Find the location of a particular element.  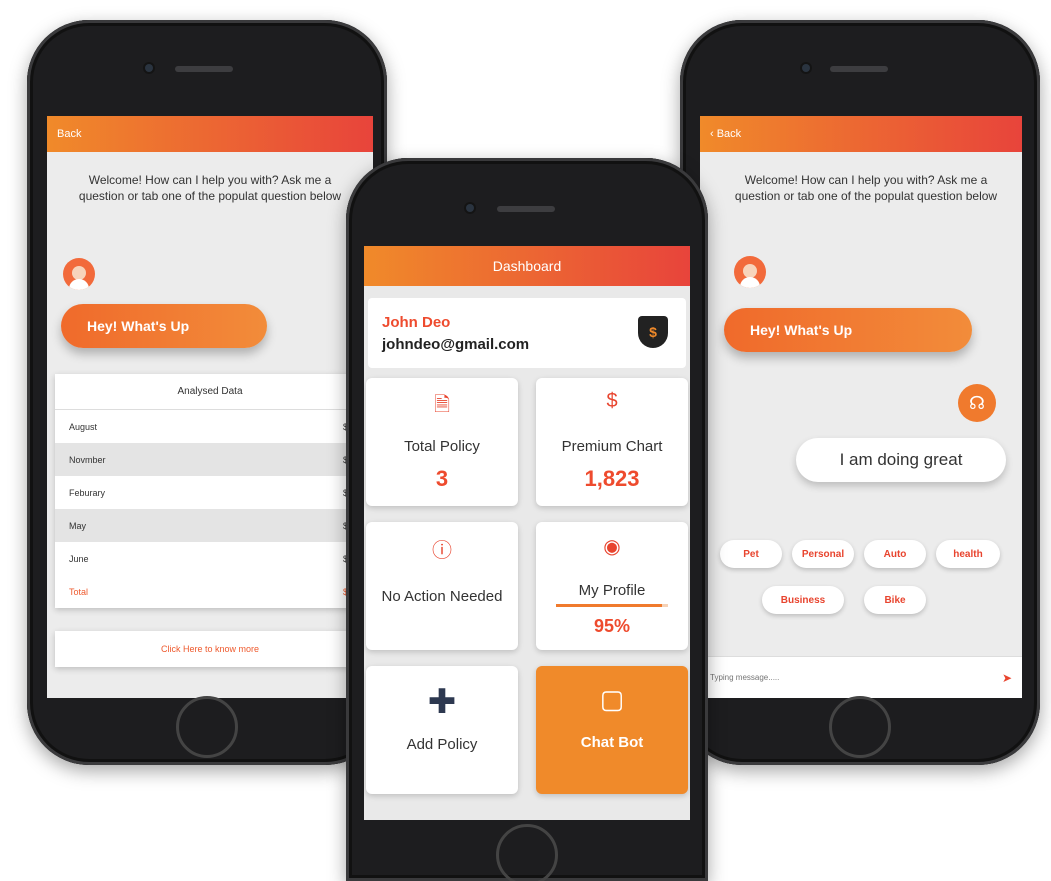

shield-icon: $ is located at coordinates (653, 332).